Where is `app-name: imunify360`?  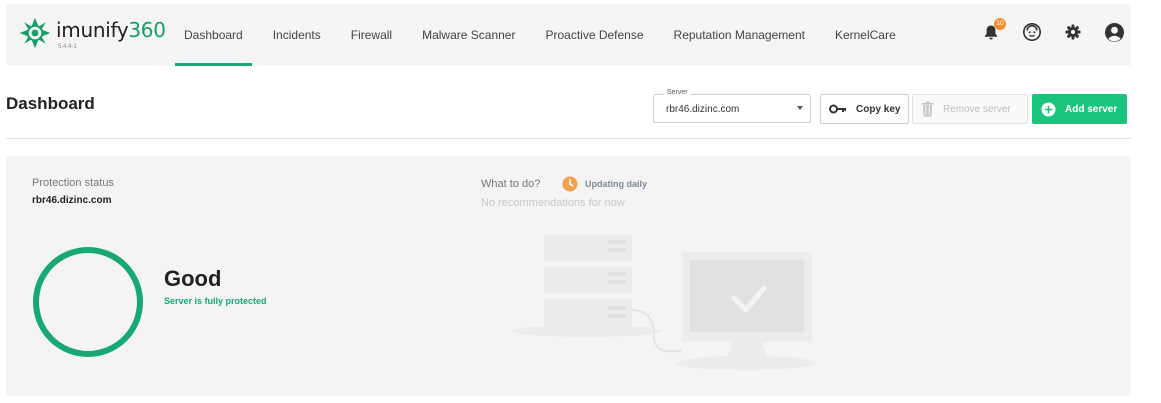 app-name: imunify360 is located at coordinates (111, 30).